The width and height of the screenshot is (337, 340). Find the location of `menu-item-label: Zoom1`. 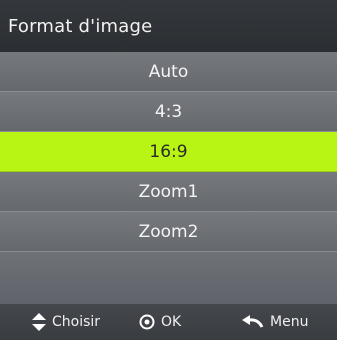

menu-item-label: Zoom1 is located at coordinates (168, 191).